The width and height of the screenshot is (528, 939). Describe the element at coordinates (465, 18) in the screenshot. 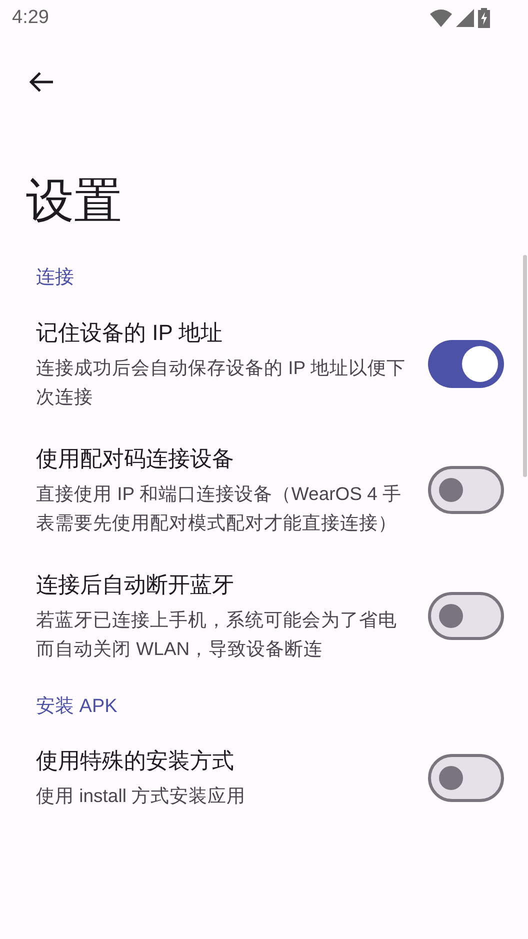

I see `signal-icon` at that location.